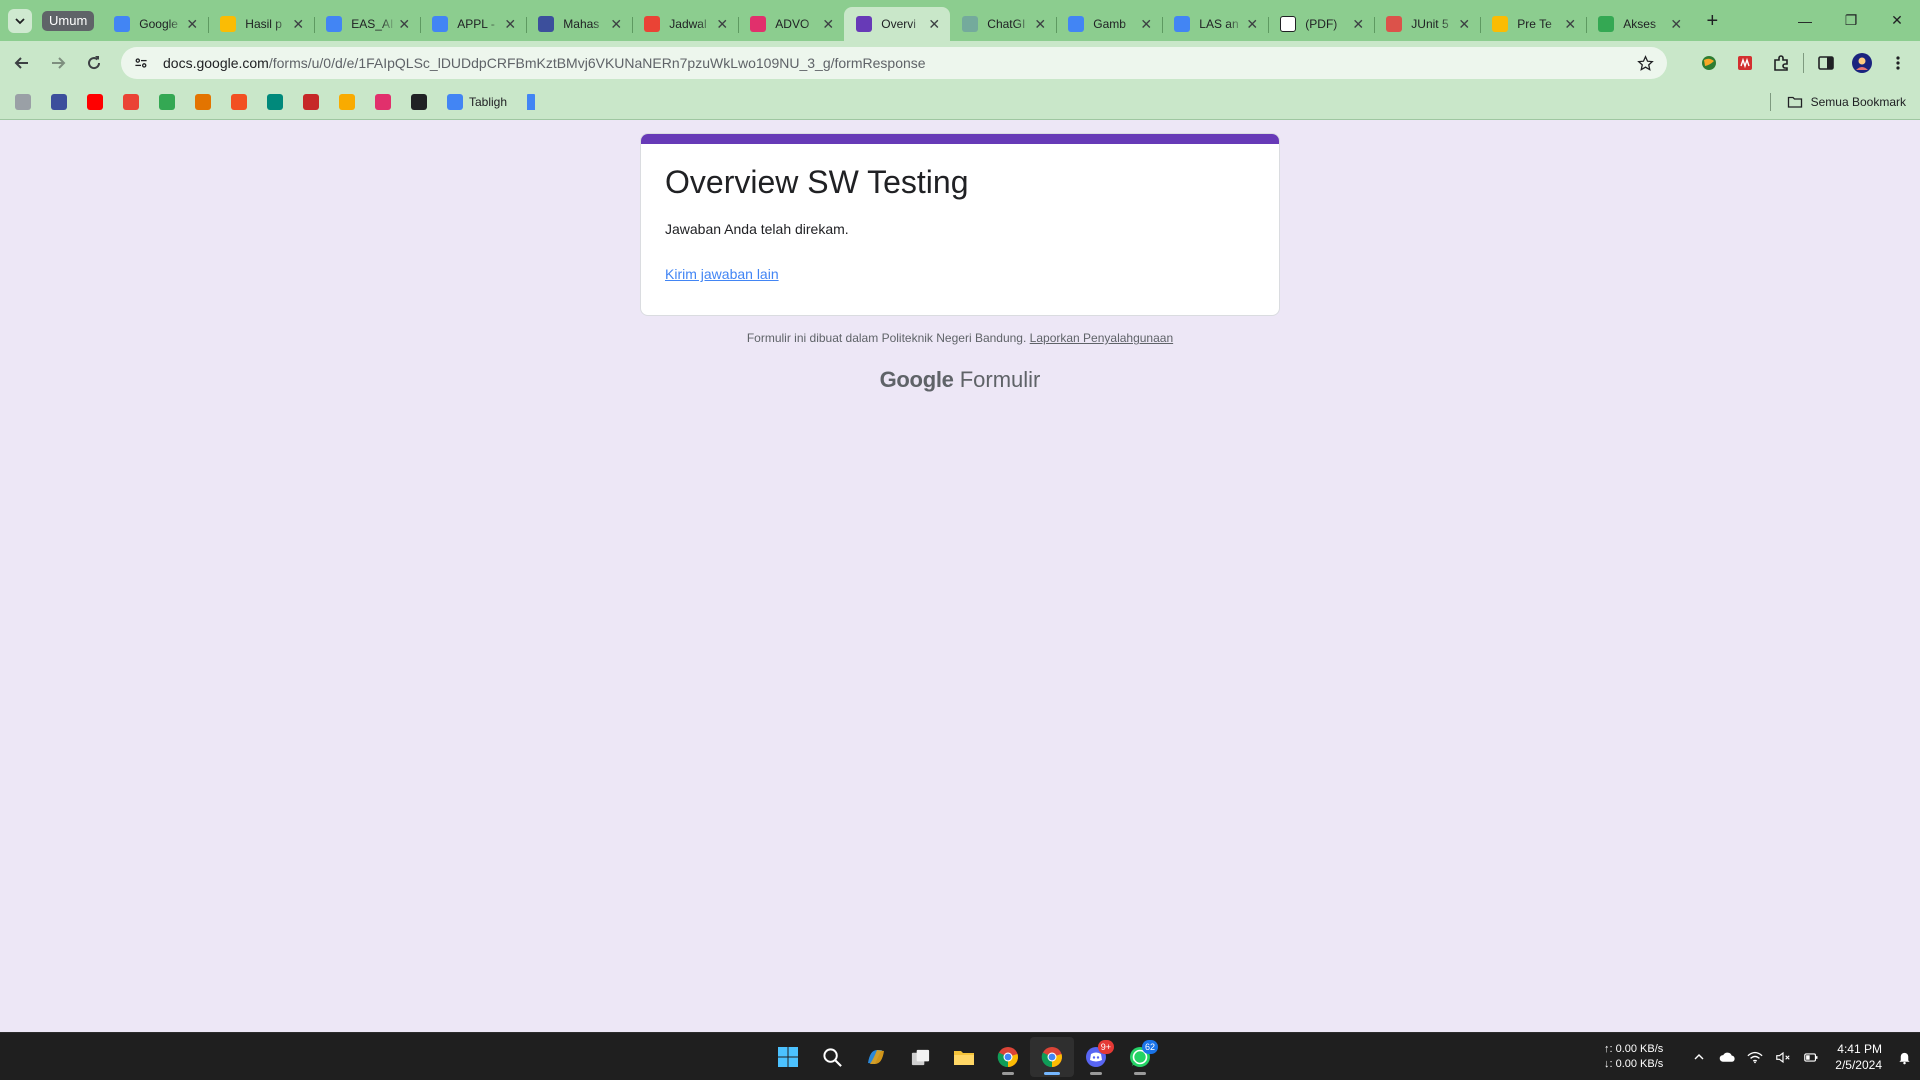 Image resolution: width=1920 pixels, height=1080 pixels. Describe the element at coordinates (960, 380) in the screenshot. I see `google-forms-logo: Google Formulir` at that location.